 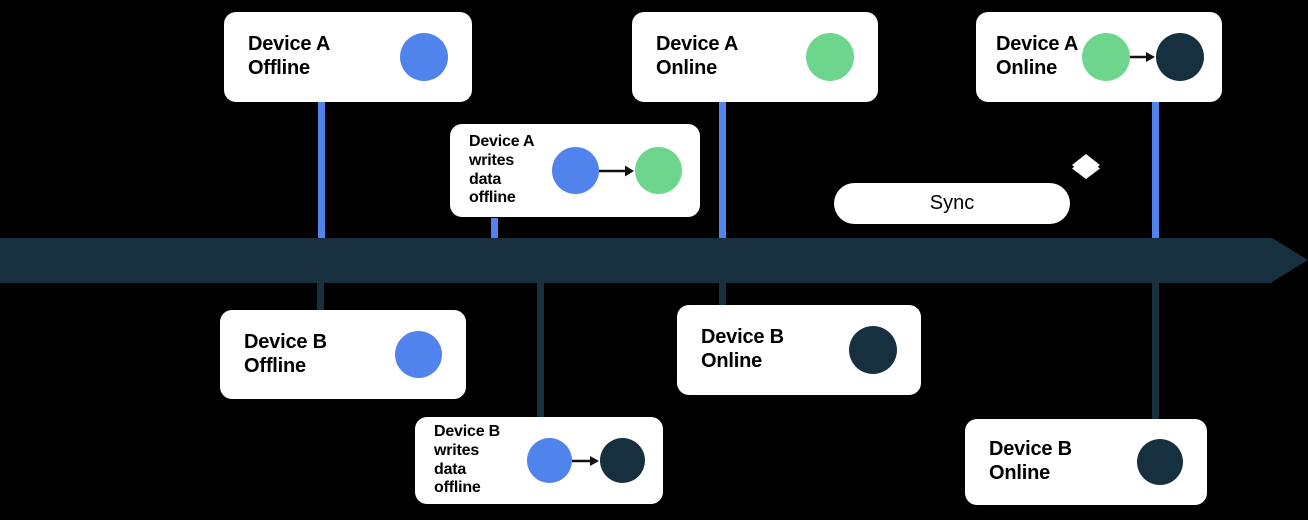 I want to click on sync-button: Sync, so click(x=952, y=203).